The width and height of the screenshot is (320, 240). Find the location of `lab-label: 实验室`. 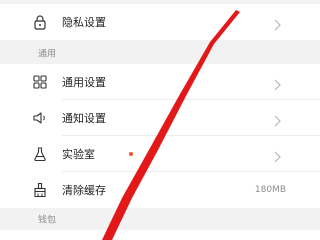

lab-label: 实验室 is located at coordinates (78, 154).